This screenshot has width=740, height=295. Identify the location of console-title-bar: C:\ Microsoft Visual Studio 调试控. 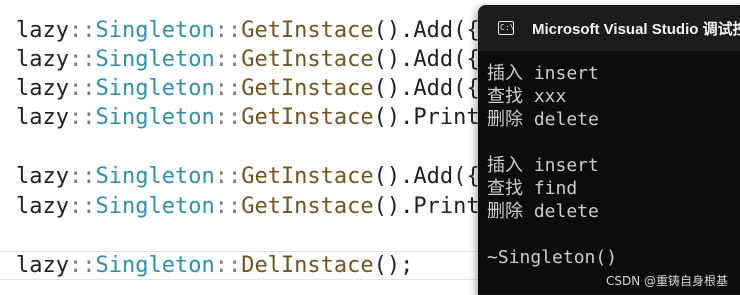
(609, 28).